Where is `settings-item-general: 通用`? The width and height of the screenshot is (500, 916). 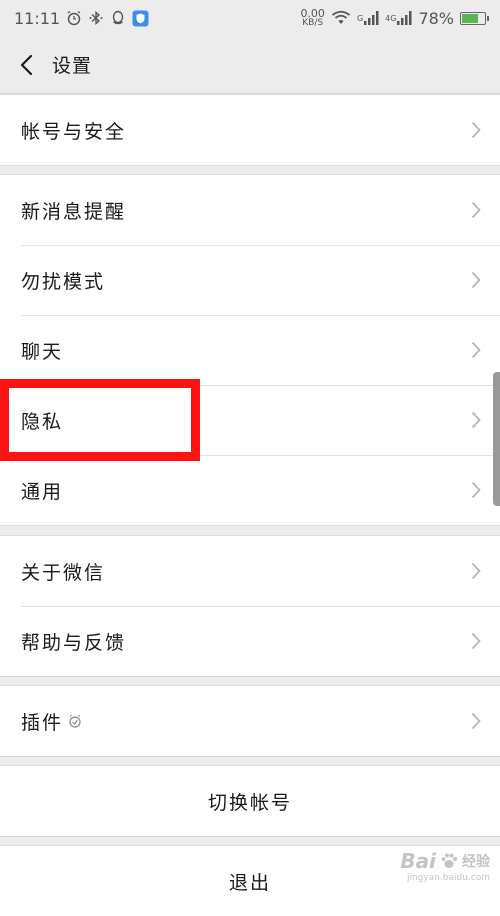 settings-item-general: 通用 is located at coordinates (250, 490).